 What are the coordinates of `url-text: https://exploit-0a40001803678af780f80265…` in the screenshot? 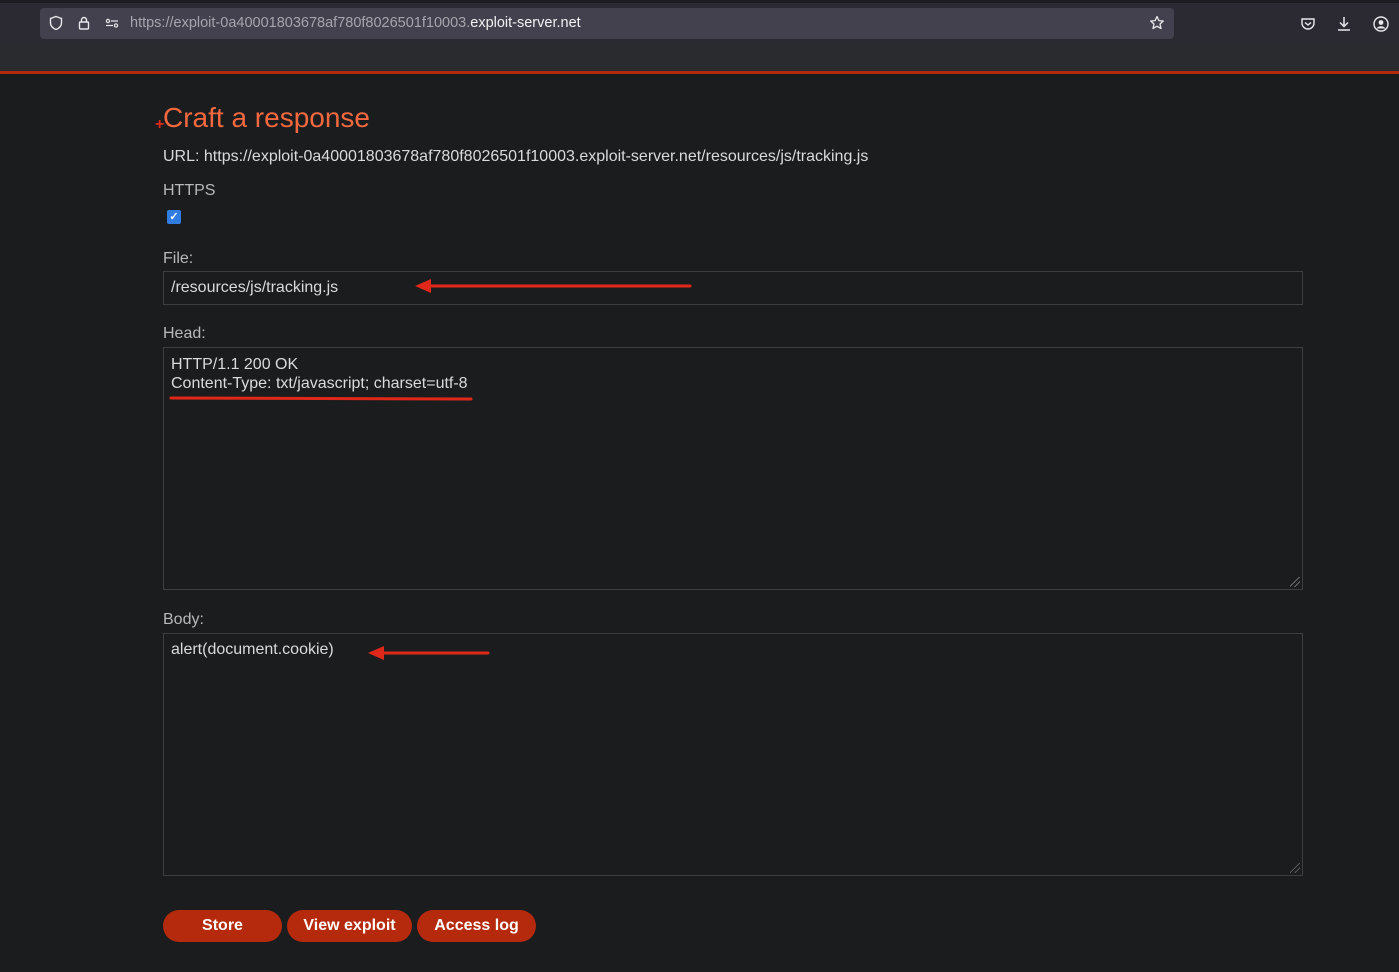 It's located at (355, 23).